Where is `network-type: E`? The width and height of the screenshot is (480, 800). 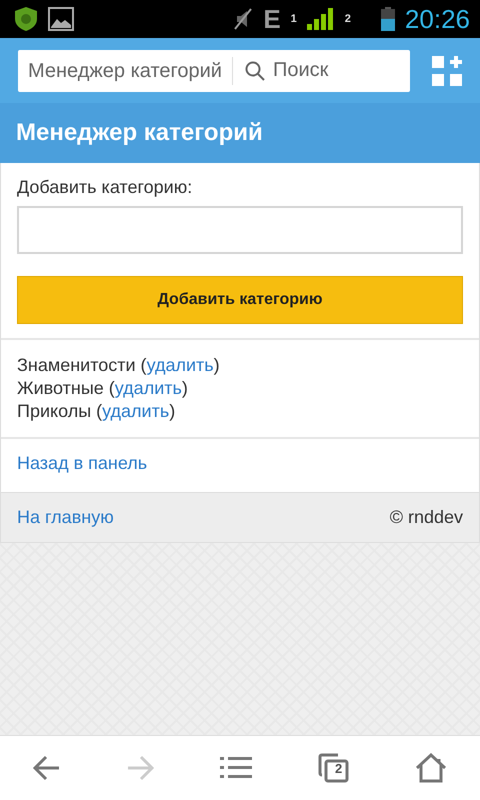 network-type: E is located at coordinates (272, 19).